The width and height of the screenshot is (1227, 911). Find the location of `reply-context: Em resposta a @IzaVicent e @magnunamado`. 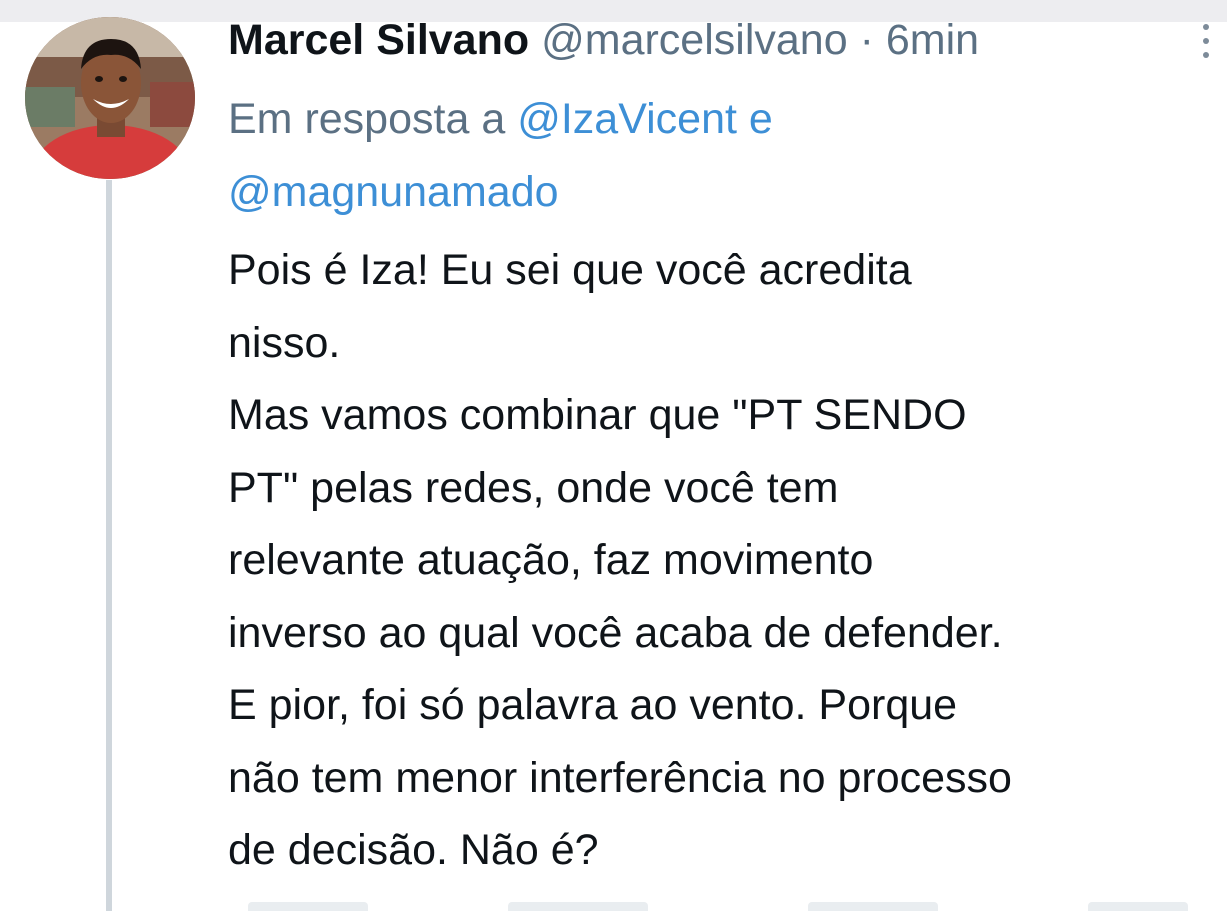

reply-context: Em resposta a @IzaVicent e @magnunamado is located at coordinates (708, 156).